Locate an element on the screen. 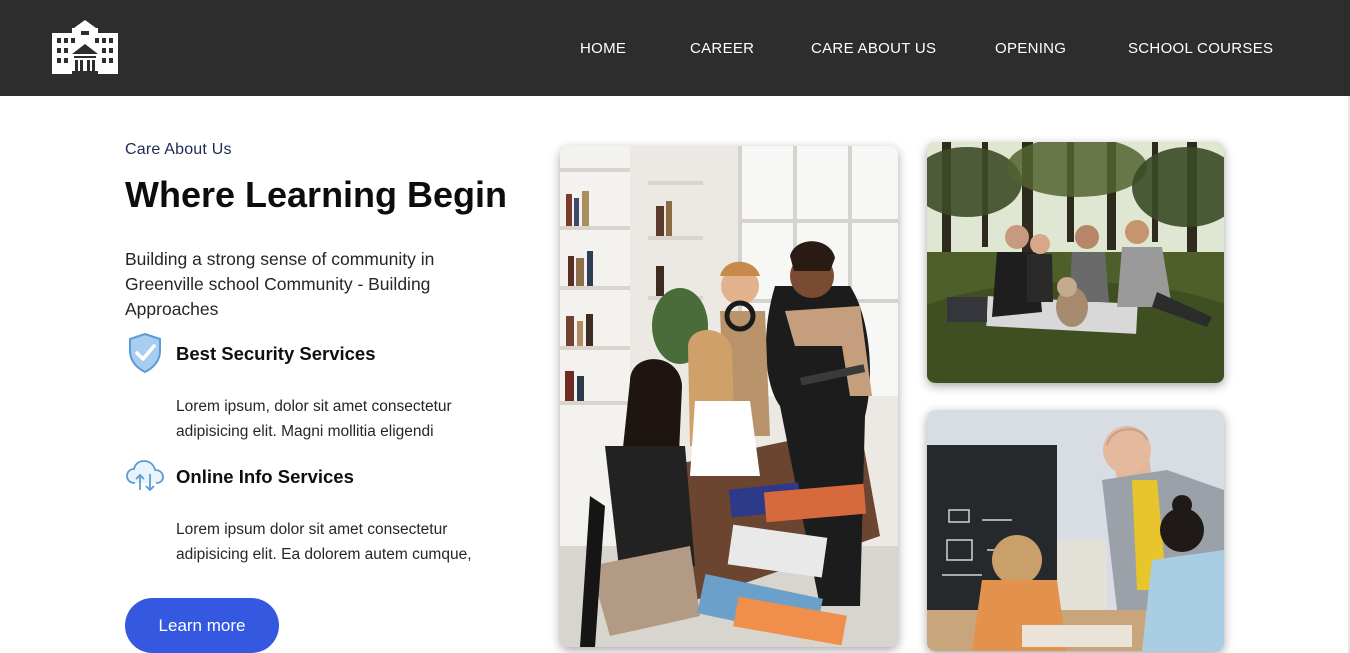 The image size is (1350, 653). friends-picnic-park-photo is located at coordinates (1075, 262).